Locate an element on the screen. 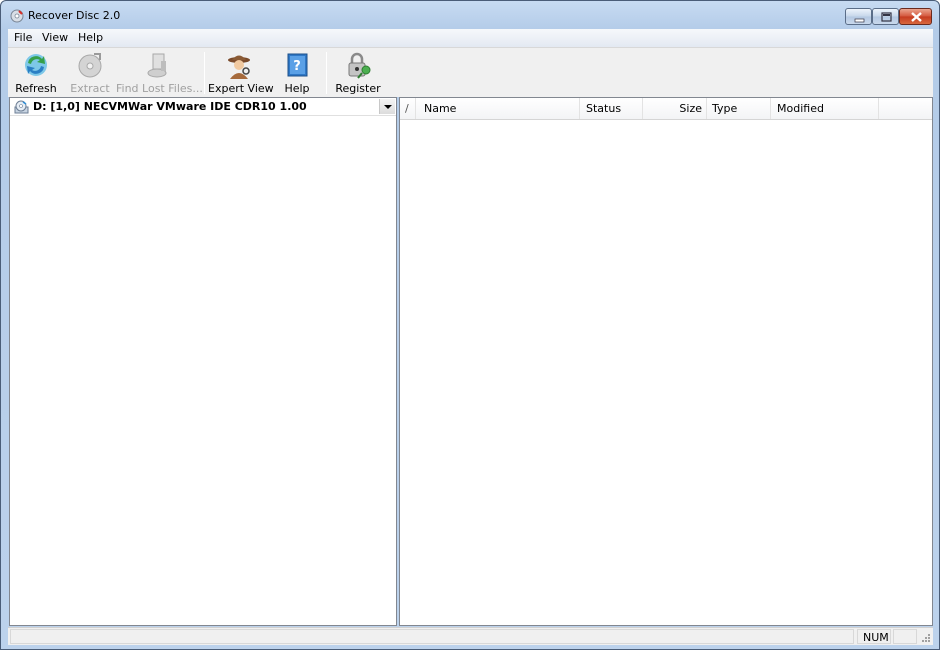 The image size is (940, 650). column-size-label: Size is located at coordinates (690, 108).